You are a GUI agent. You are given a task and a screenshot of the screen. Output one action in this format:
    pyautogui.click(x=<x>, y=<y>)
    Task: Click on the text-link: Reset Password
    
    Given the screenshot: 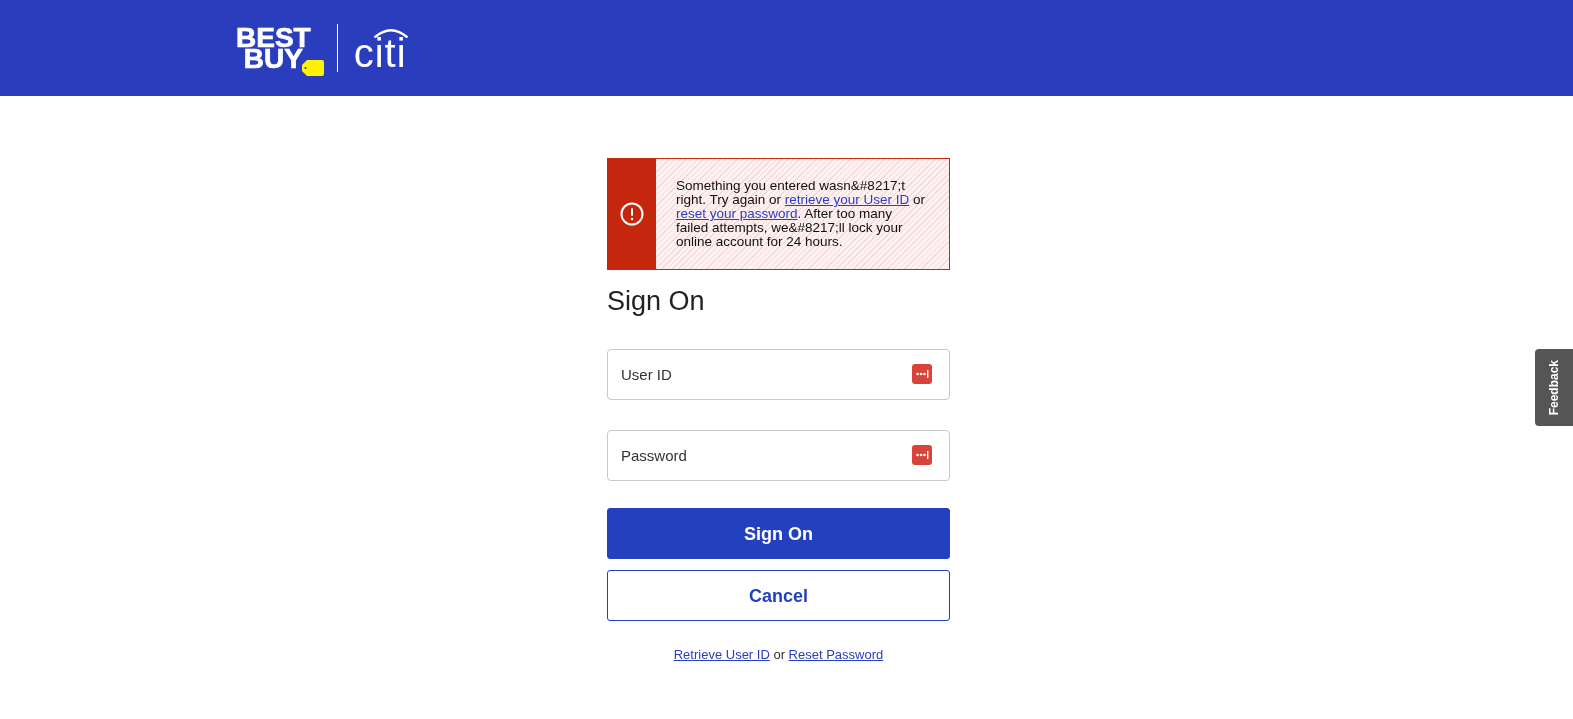 What is the action you would take?
    pyautogui.click(x=836, y=654)
    